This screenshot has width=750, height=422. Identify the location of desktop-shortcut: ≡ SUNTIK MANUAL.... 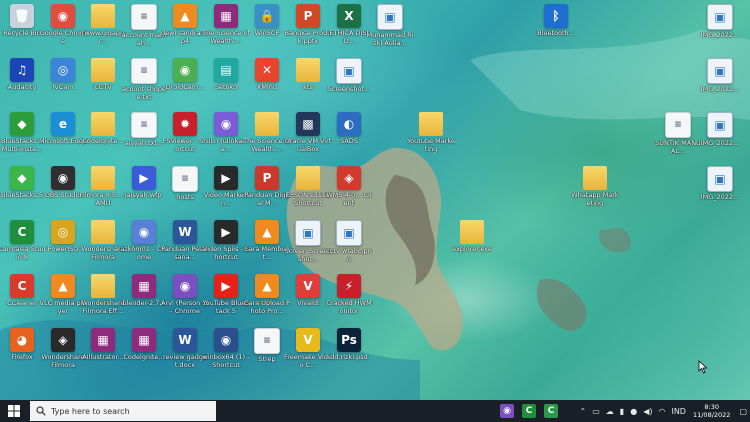
(678, 133).